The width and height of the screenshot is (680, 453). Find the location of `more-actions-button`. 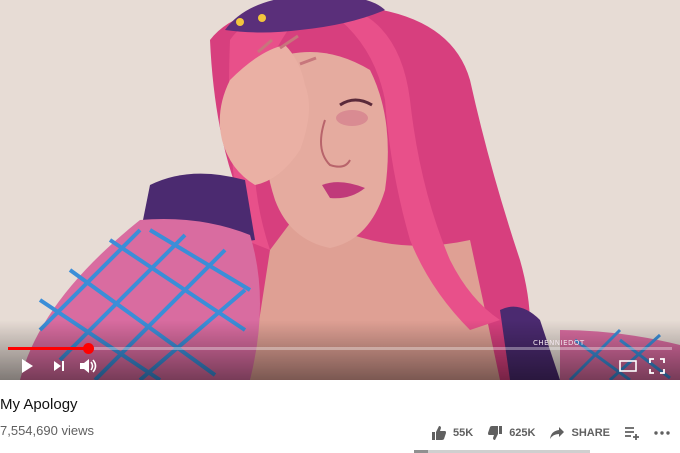

more-actions-button is located at coordinates (662, 433).